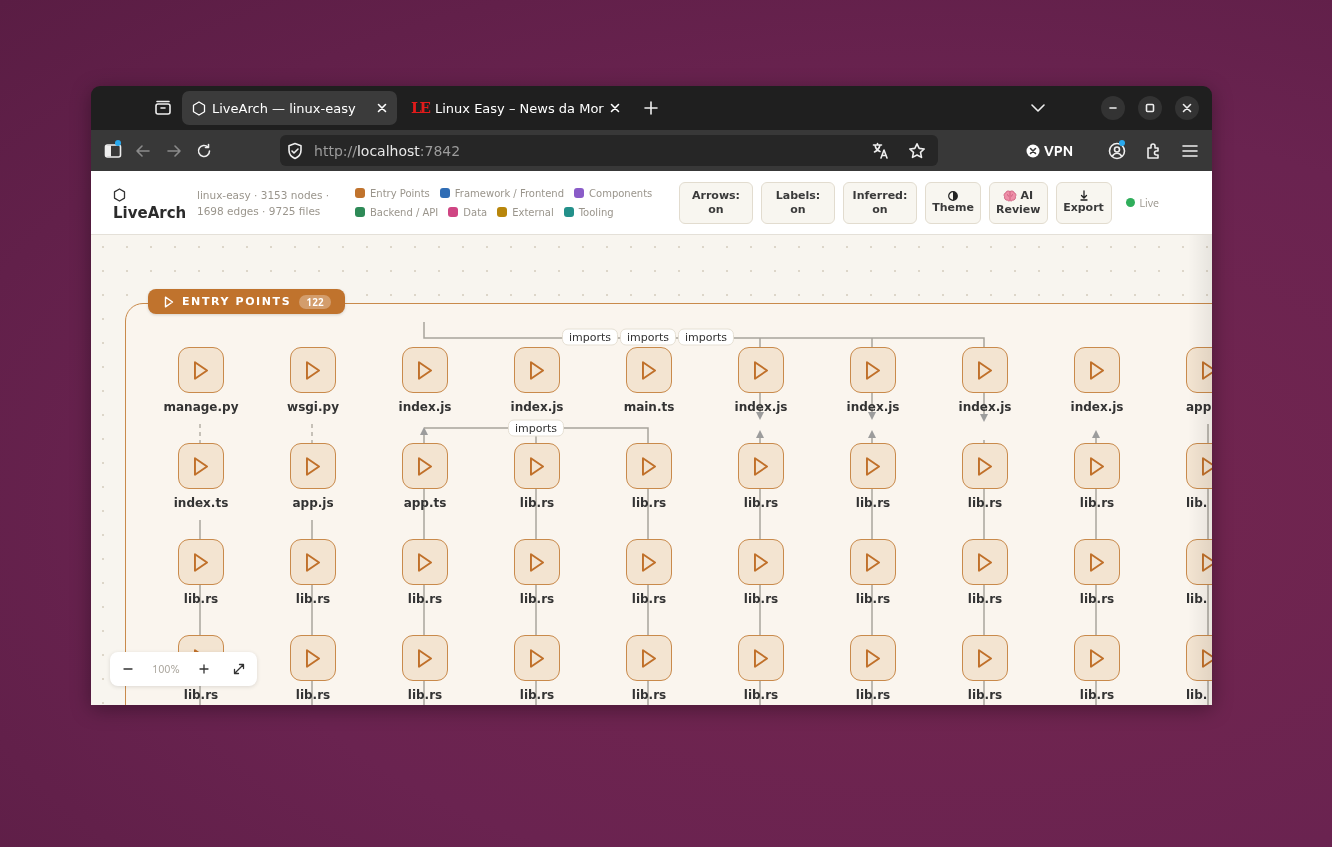 The image size is (1332, 847). Describe the element at coordinates (1010, 195) in the screenshot. I see `brain-icon` at that location.